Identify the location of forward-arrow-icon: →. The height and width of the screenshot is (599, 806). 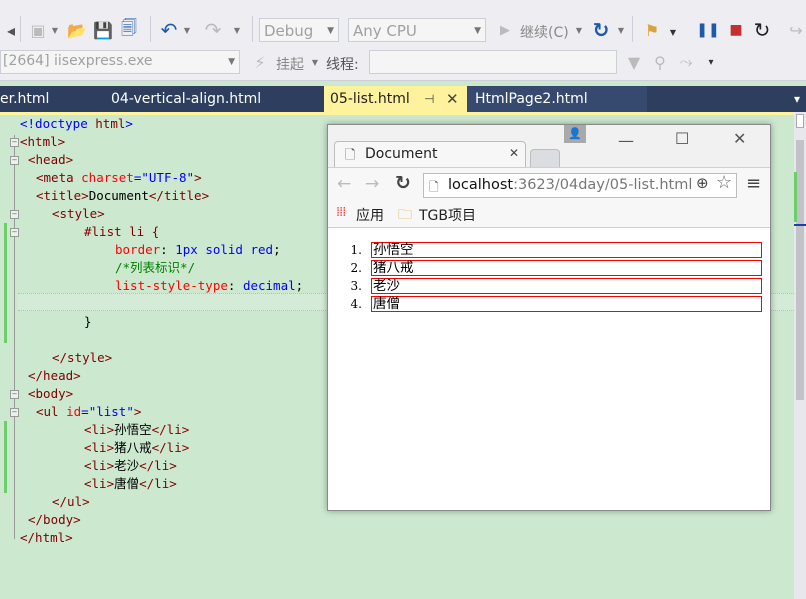
(372, 184).